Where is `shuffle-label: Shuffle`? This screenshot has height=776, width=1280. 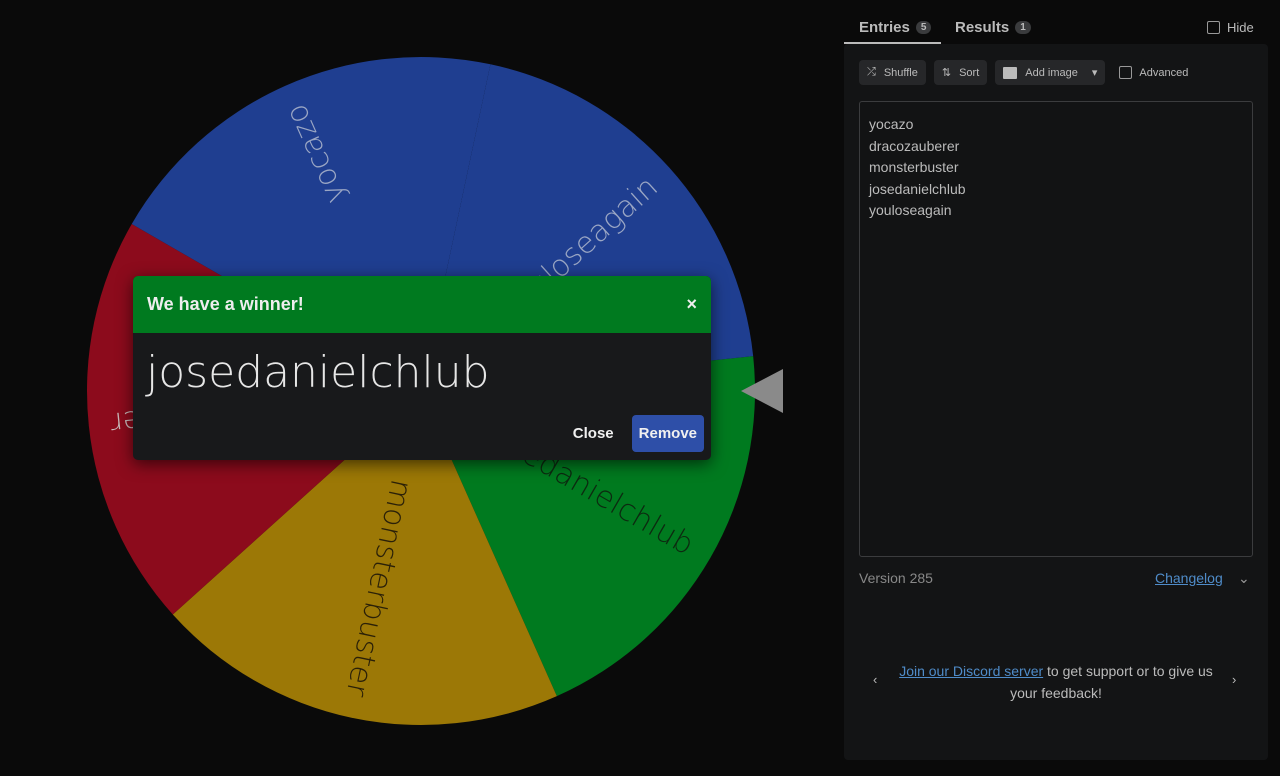 shuffle-label: Shuffle is located at coordinates (900, 72).